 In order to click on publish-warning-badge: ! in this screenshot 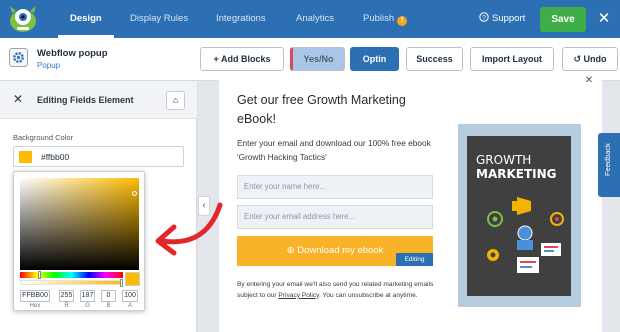, I will do `click(402, 21)`.